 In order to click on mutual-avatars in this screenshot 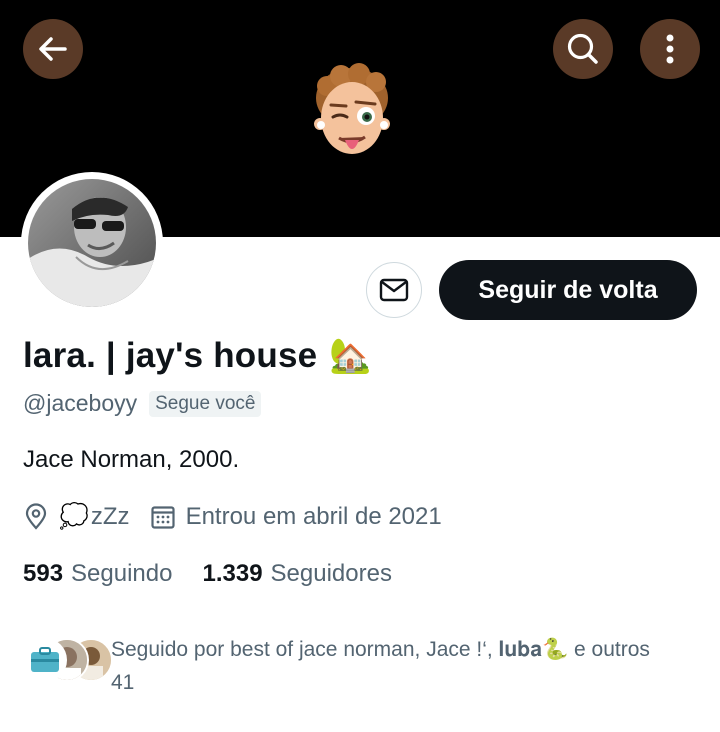, I will do `click(68, 658)`.